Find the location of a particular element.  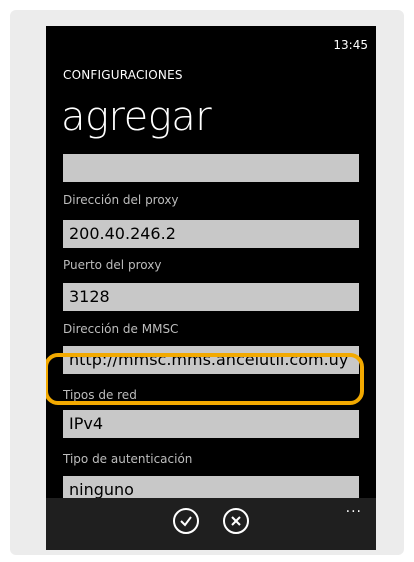

network-type-label: Tipos de red is located at coordinates (100, 395).